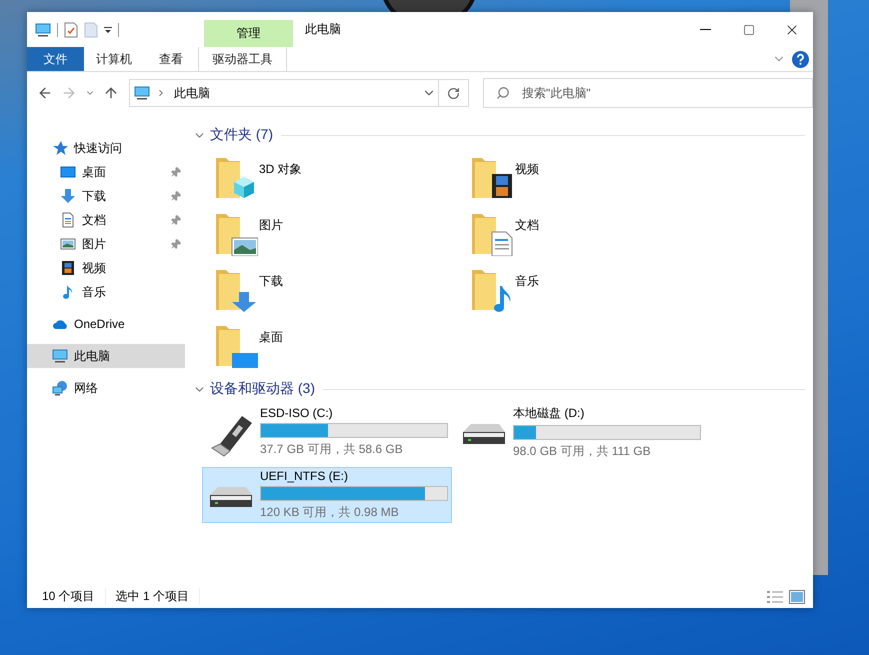 The image size is (869, 655). I want to click on sidebar-item: 视频, so click(106, 268).